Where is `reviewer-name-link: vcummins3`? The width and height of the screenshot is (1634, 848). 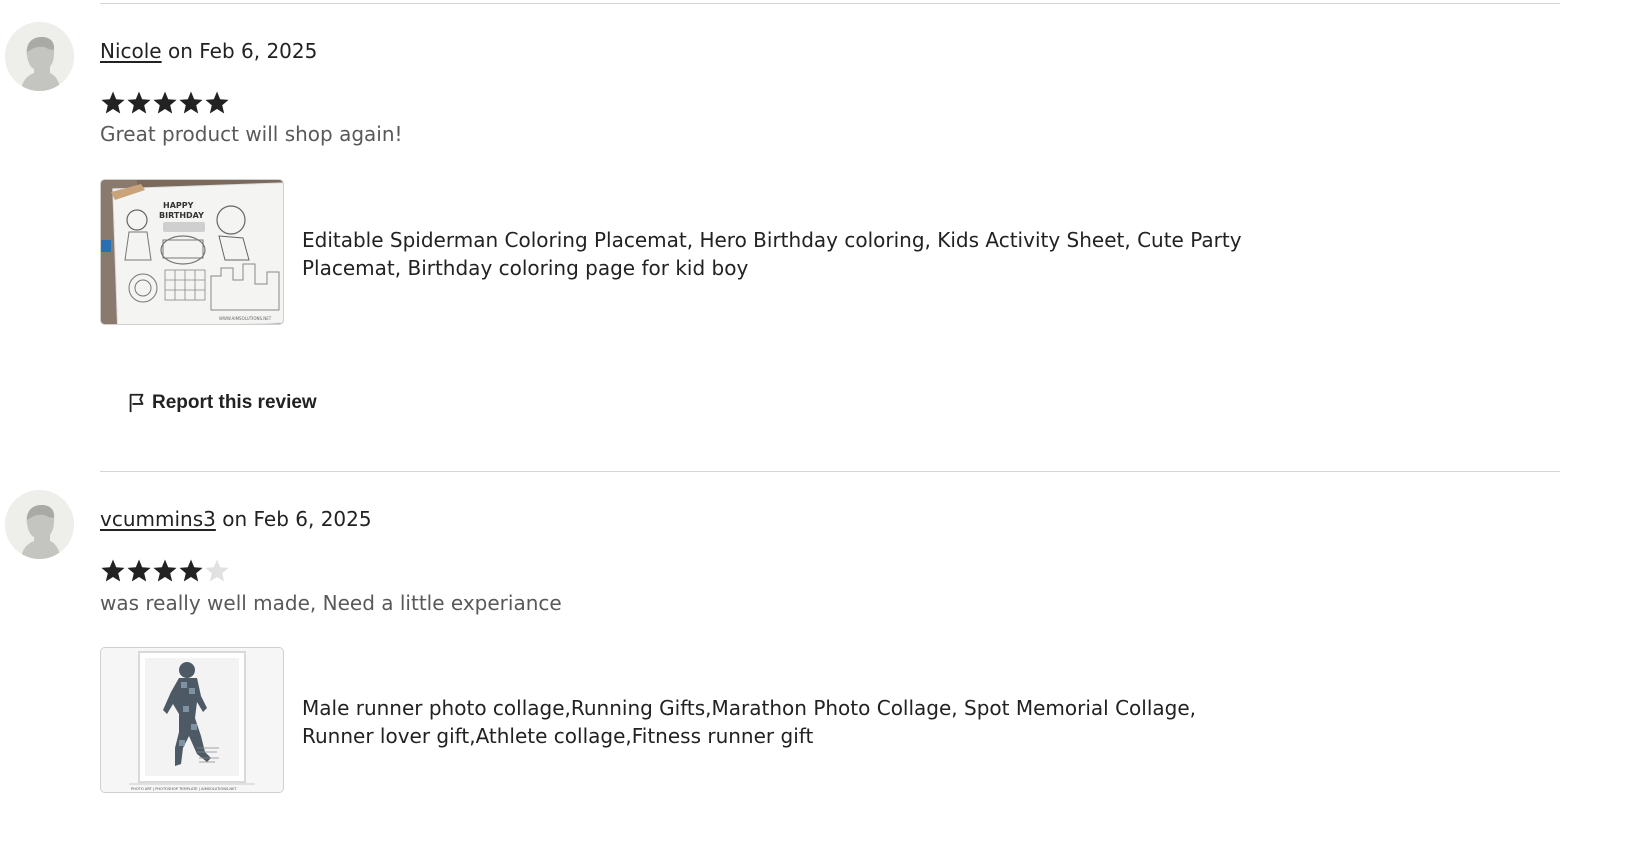
reviewer-name-link: vcummins3 is located at coordinates (158, 519).